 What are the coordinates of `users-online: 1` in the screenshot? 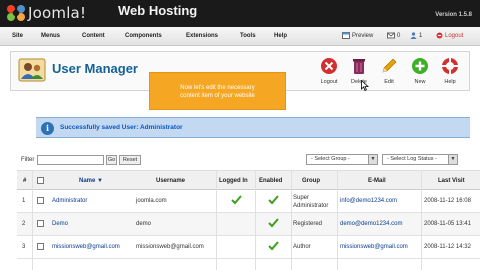 It's located at (416, 35).